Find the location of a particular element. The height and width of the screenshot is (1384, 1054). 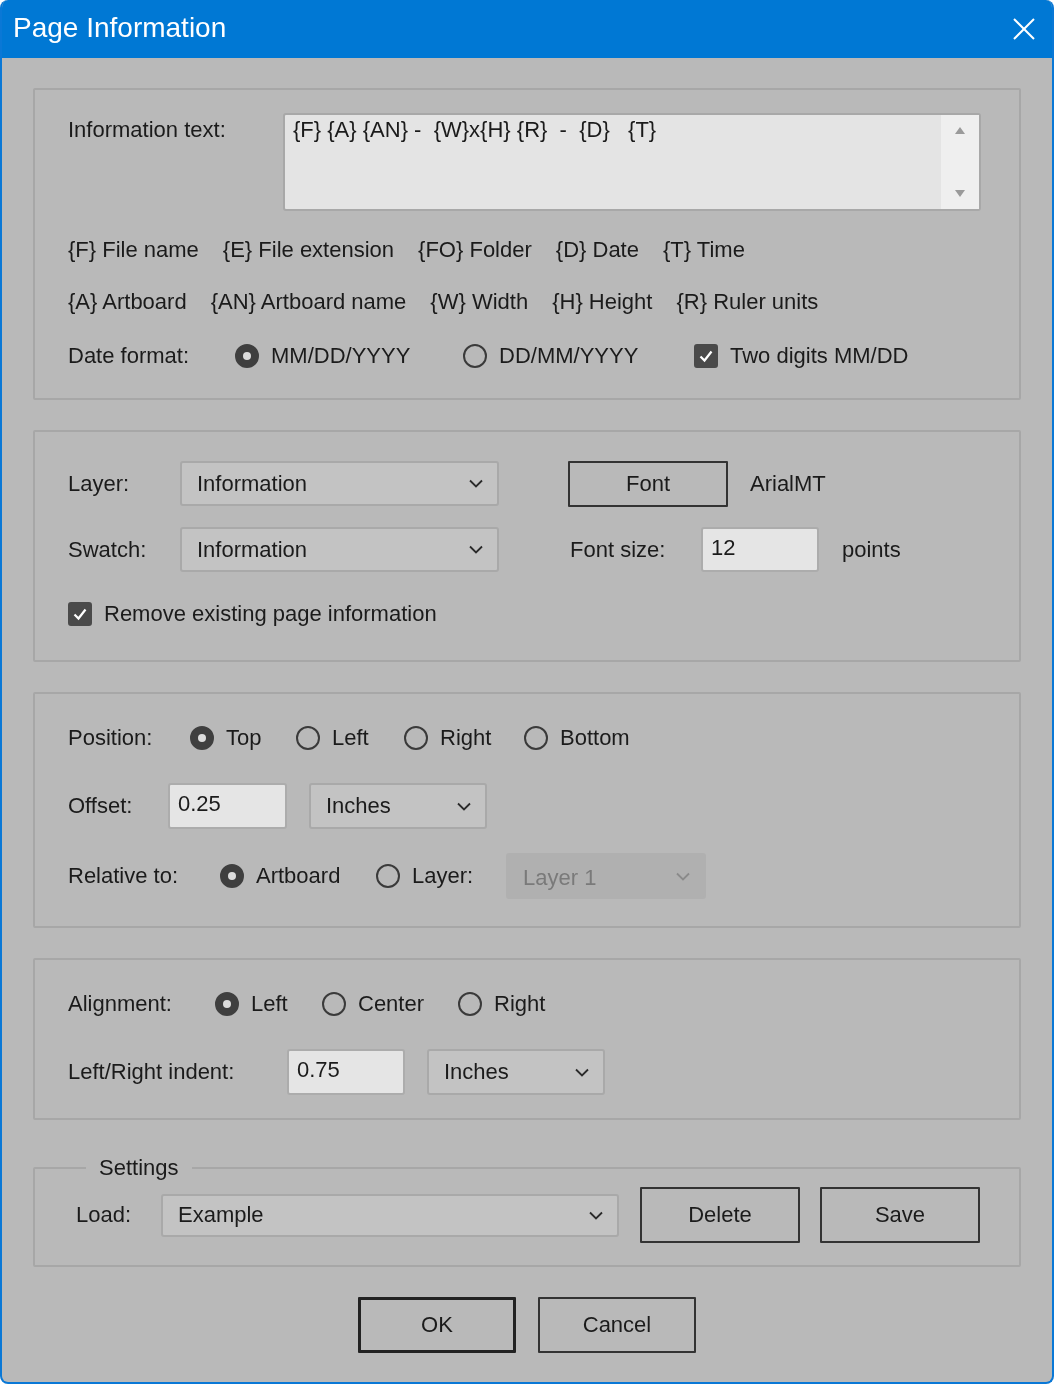

placeholder-legend-text: {FO} Folder is located at coordinates (475, 250).